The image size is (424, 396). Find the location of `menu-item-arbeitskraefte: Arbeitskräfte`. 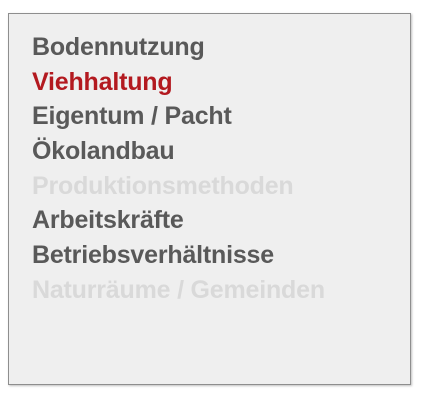

menu-item-arbeitskraefte: Arbeitskräfte is located at coordinates (178, 220).